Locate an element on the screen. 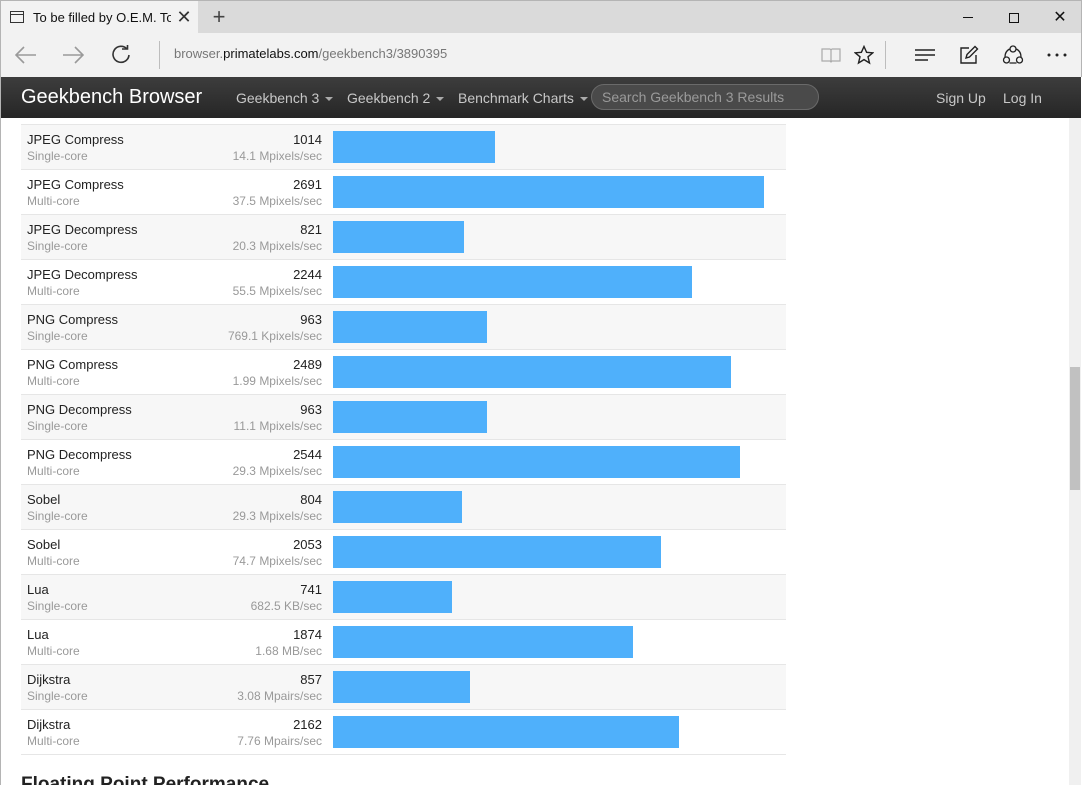 The height and width of the screenshot is (785, 1082). score-value: 2244 is located at coordinates (307, 274).